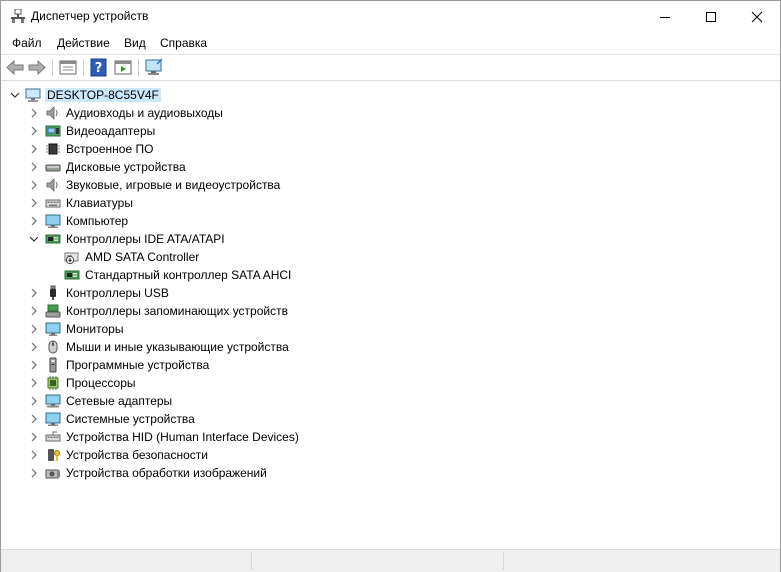 The image size is (781, 572). I want to click on category-label: Компьютер, so click(97, 221).